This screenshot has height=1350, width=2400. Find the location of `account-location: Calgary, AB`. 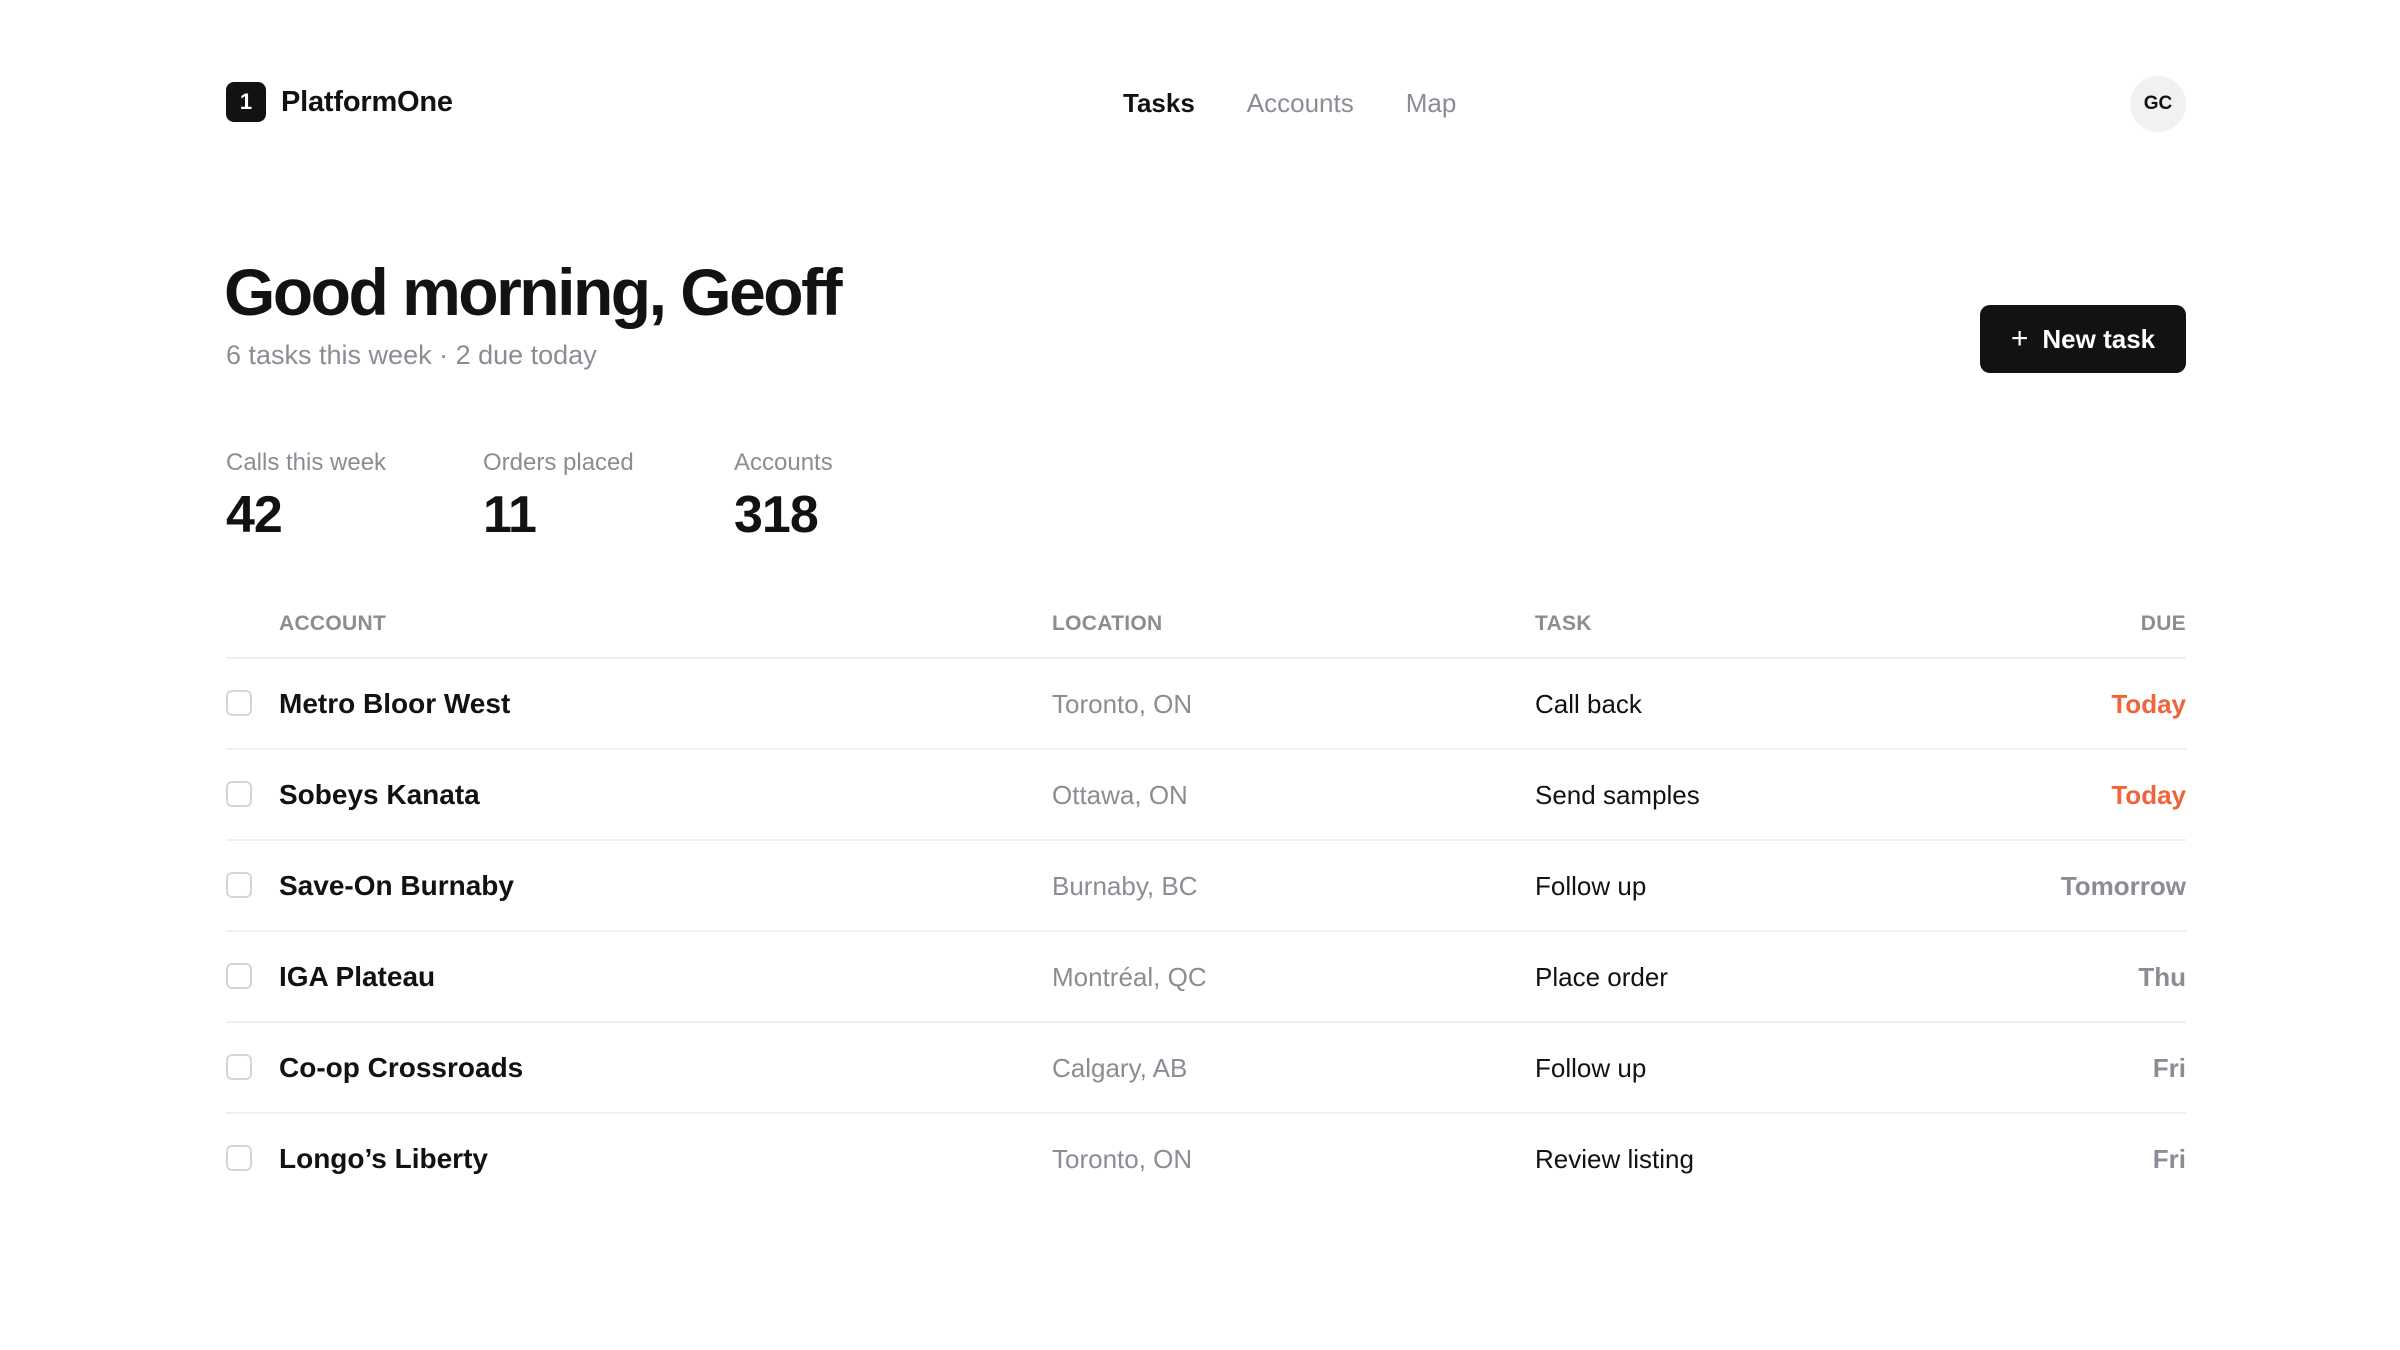

account-location: Calgary, AB is located at coordinates (1120, 1068).